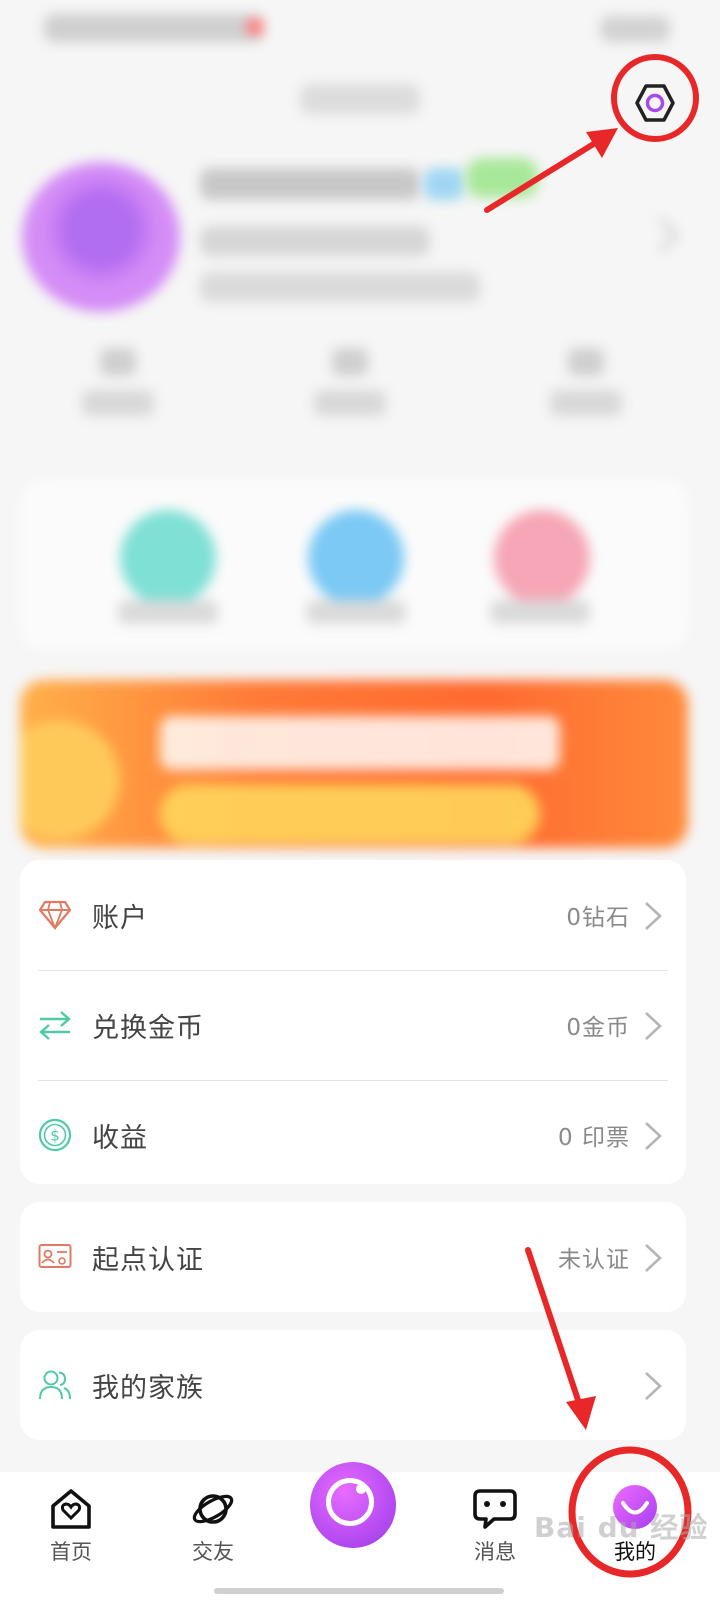  Describe the element at coordinates (621, 1527) in the screenshot. I see `baidu-watermark: Bai du 经验` at that location.